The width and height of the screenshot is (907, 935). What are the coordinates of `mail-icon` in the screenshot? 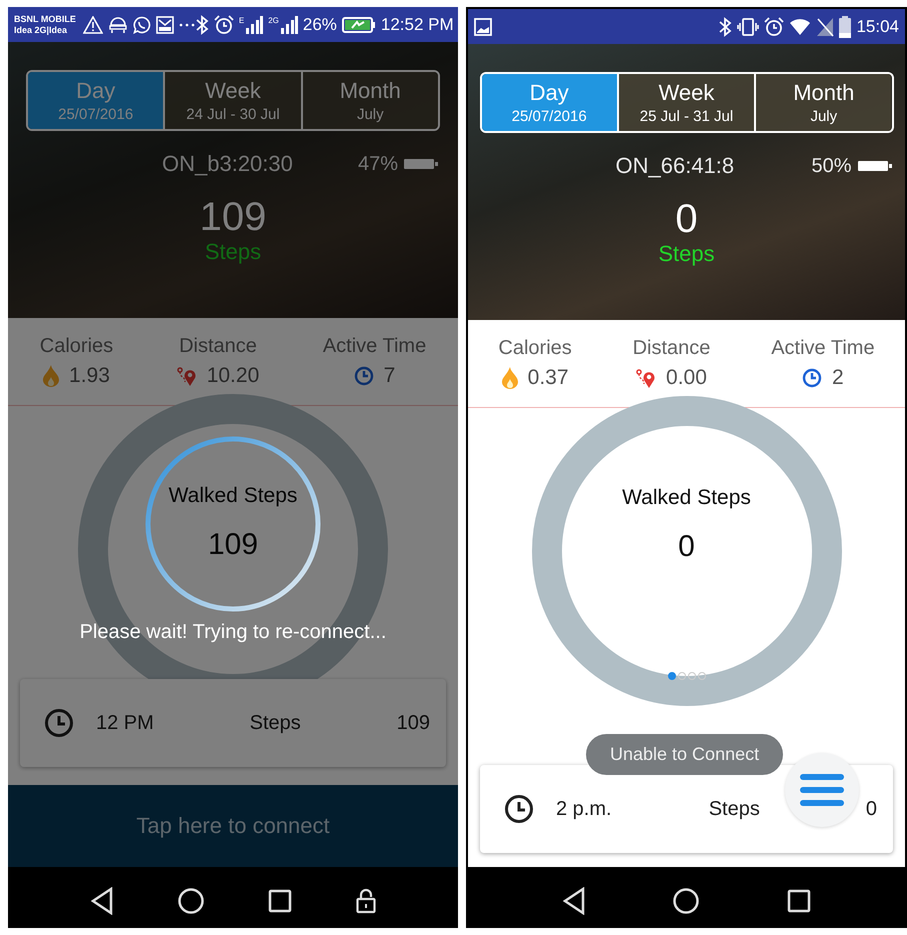 It's located at (165, 25).